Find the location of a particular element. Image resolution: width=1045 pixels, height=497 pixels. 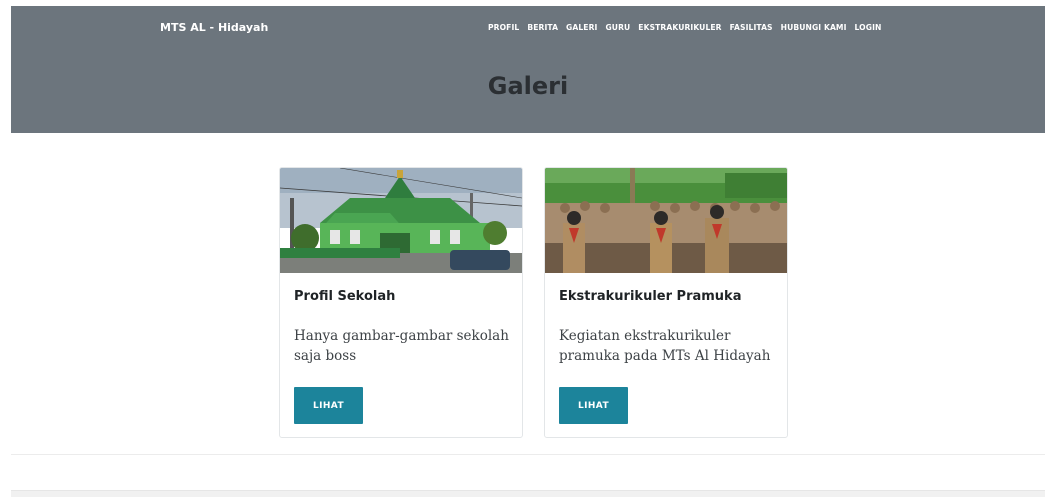

footer is located at coordinates (528, 493).